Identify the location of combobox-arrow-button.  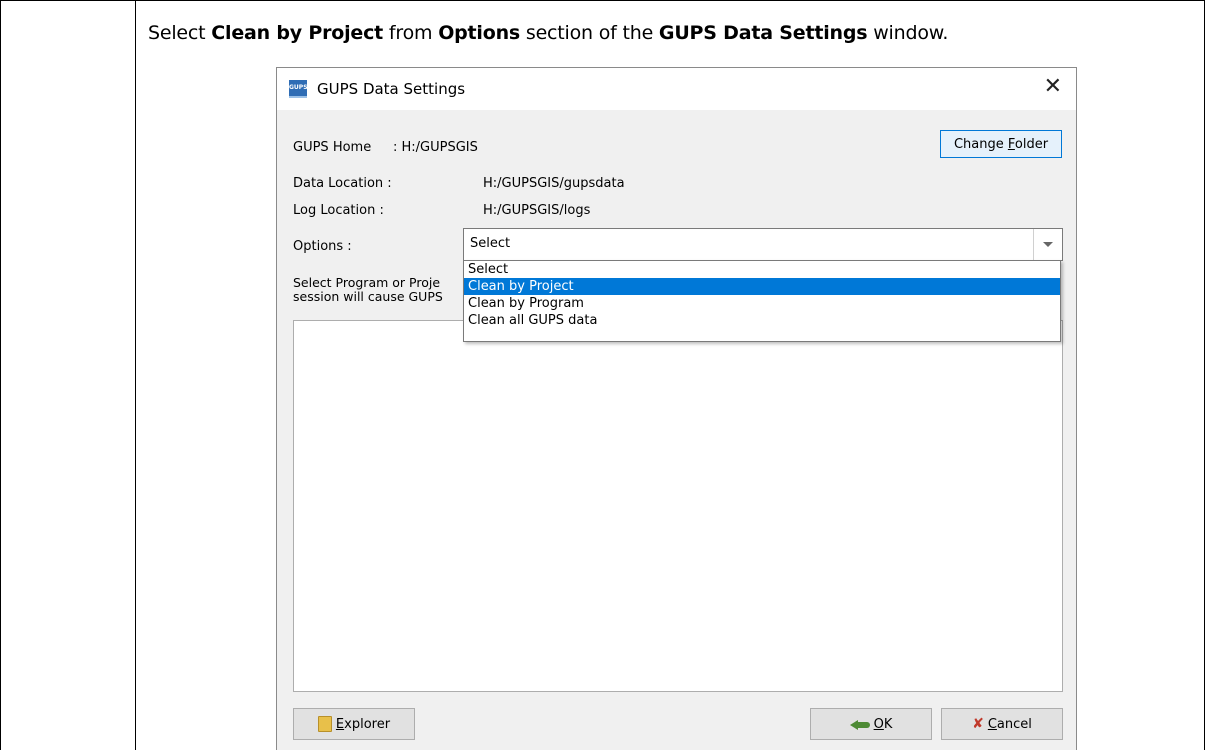
(1047, 244).